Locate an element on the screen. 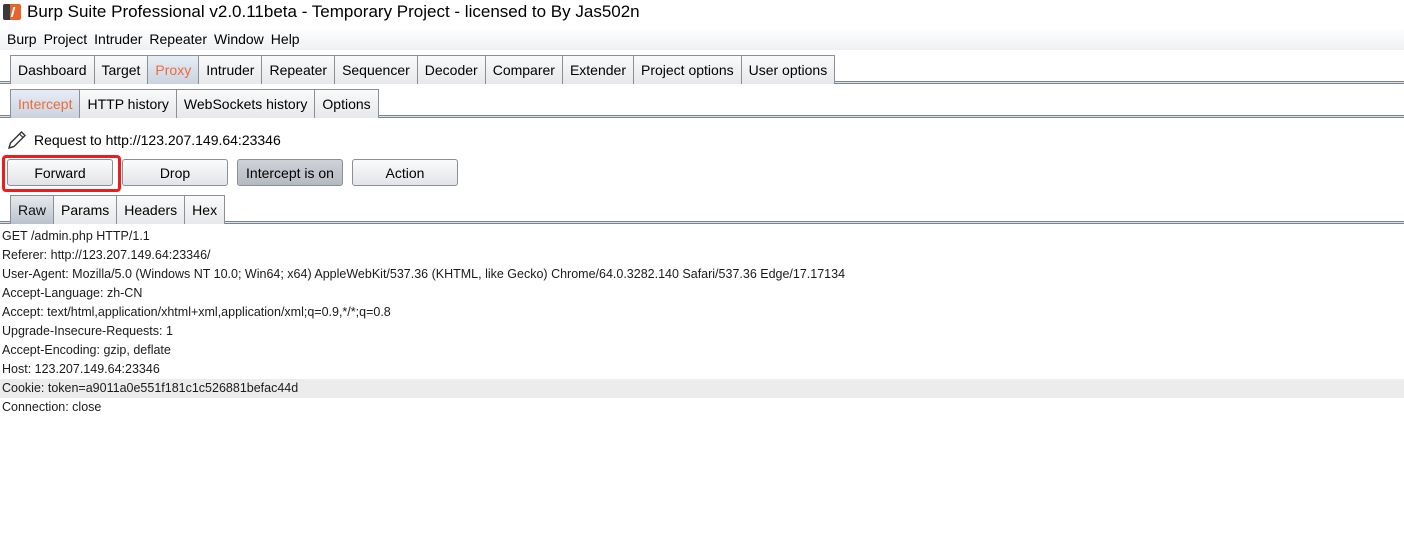 The height and width of the screenshot is (534, 1404). request-target: Request to http://123.207.149.64:23346 is located at coordinates (143, 140).